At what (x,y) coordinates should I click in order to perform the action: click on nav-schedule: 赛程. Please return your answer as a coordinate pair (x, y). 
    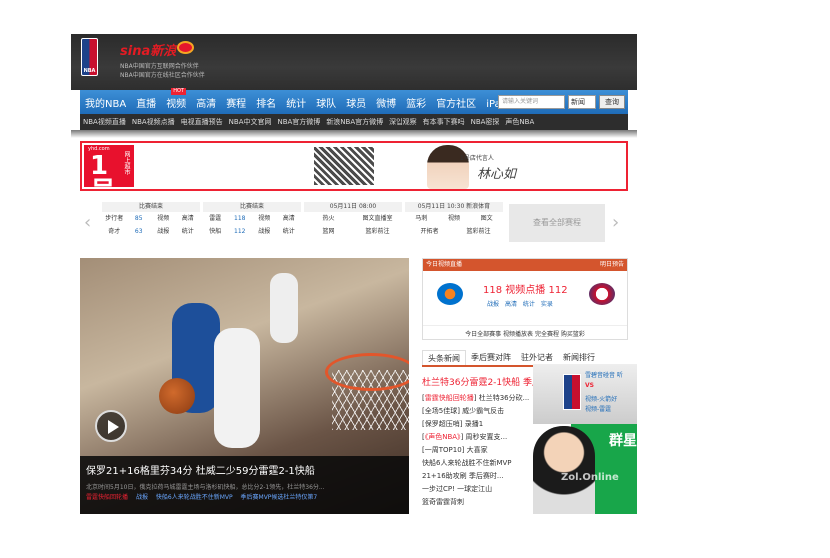
    Looking at the image, I should click on (236, 102).